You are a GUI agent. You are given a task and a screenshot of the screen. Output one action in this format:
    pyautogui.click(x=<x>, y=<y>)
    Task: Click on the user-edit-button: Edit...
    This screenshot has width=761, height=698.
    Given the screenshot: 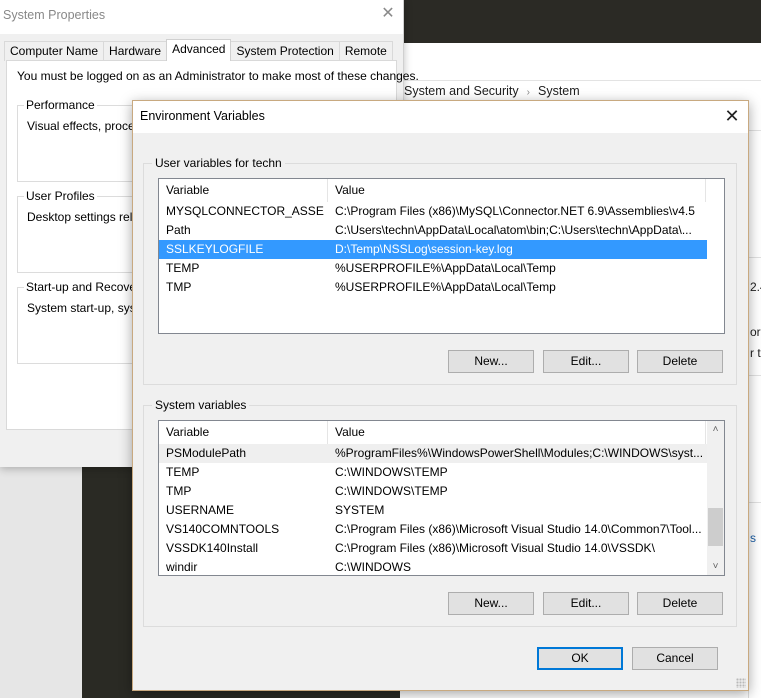 What is the action you would take?
    pyautogui.click(x=586, y=361)
    